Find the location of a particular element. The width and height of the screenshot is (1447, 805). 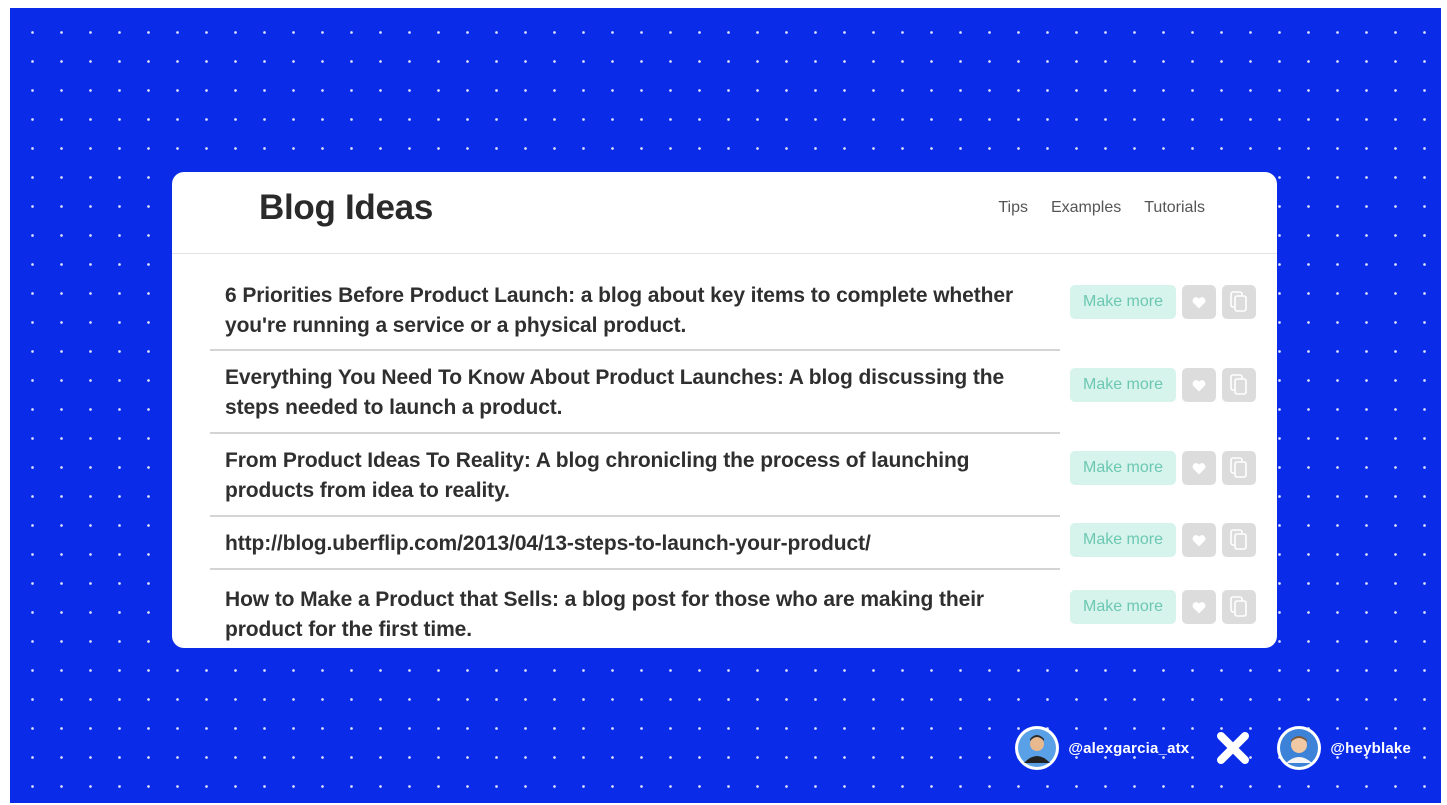

top-nav: Tips Examples Tutorials is located at coordinates (1101, 208).